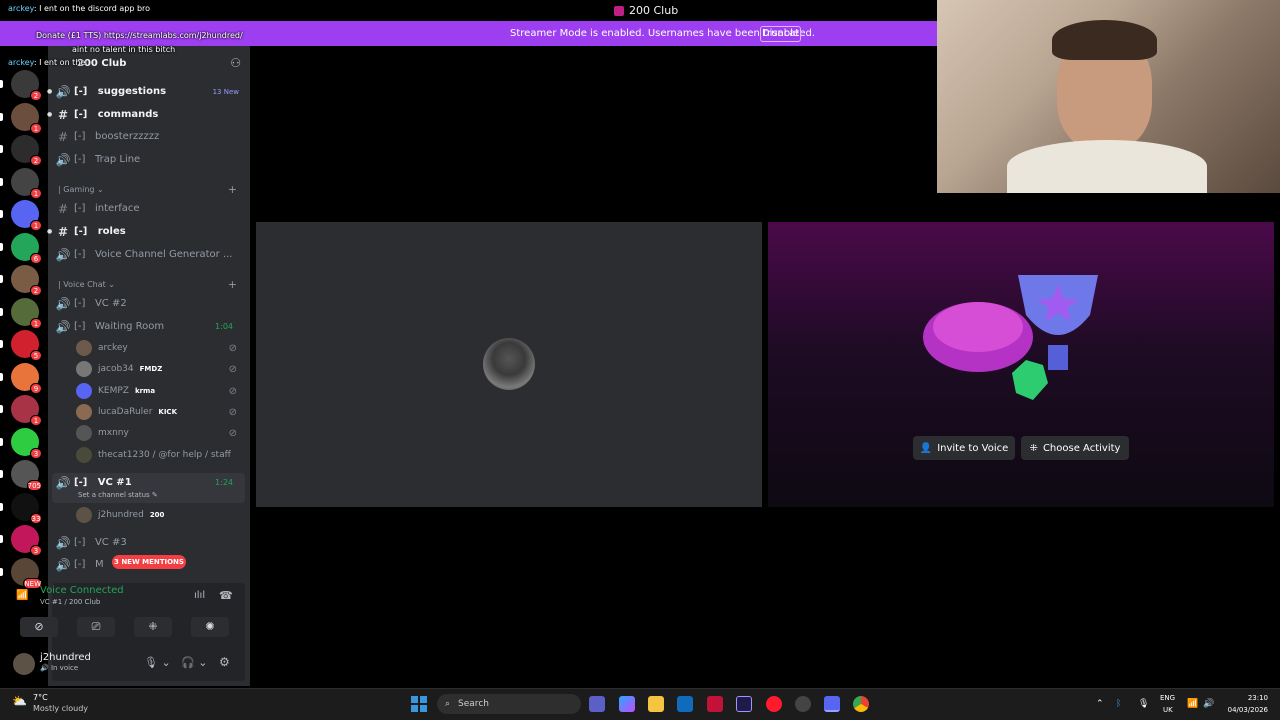  Describe the element at coordinates (150, 189) in the screenshot. I see `category-gaming: | Gaming ⌄ +` at that location.